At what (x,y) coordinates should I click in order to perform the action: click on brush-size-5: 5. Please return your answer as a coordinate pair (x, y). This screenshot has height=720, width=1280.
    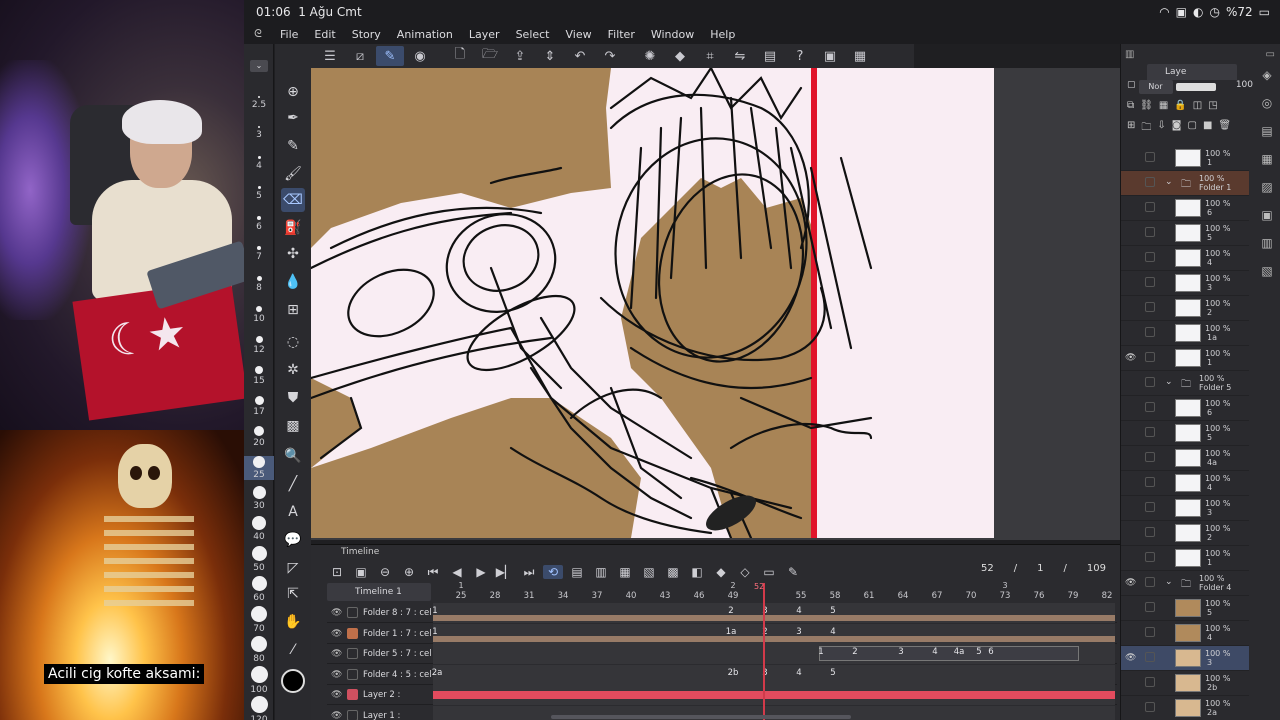
    Looking at the image, I should click on (259, 193).